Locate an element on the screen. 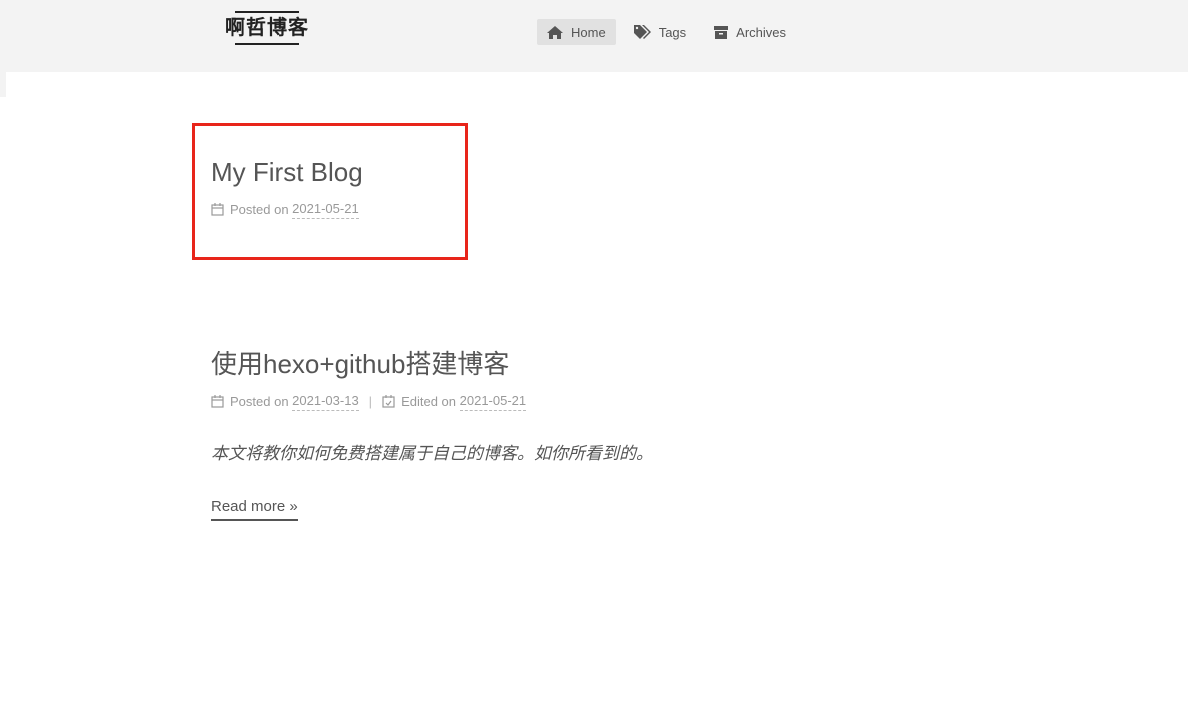  menu-item-home-label: Home is located at coordinates (588, 32).